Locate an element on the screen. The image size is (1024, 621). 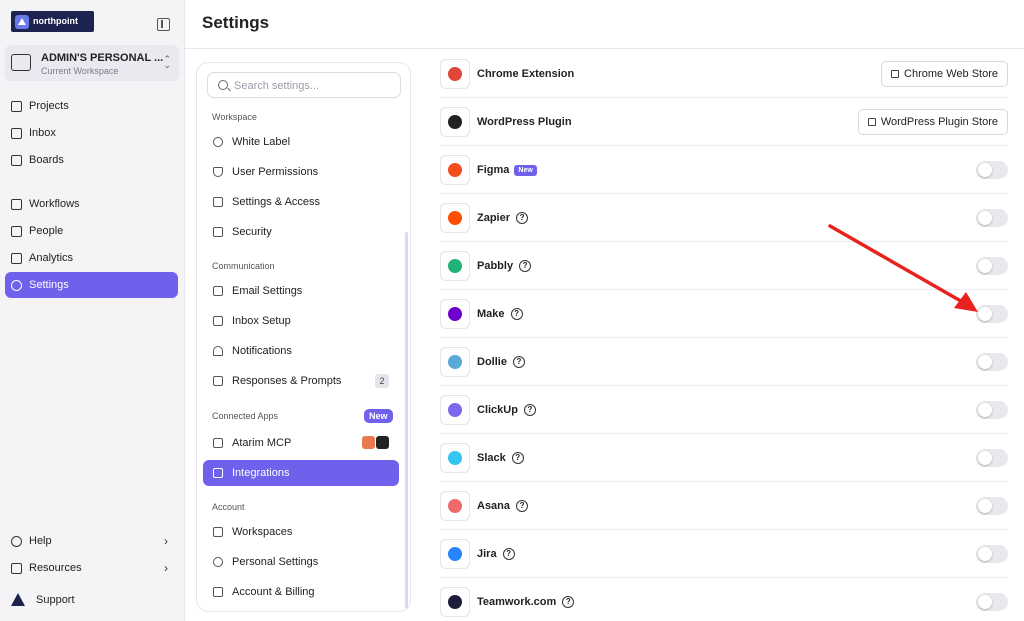
clickup-icon is located at coordinates (455, 410).